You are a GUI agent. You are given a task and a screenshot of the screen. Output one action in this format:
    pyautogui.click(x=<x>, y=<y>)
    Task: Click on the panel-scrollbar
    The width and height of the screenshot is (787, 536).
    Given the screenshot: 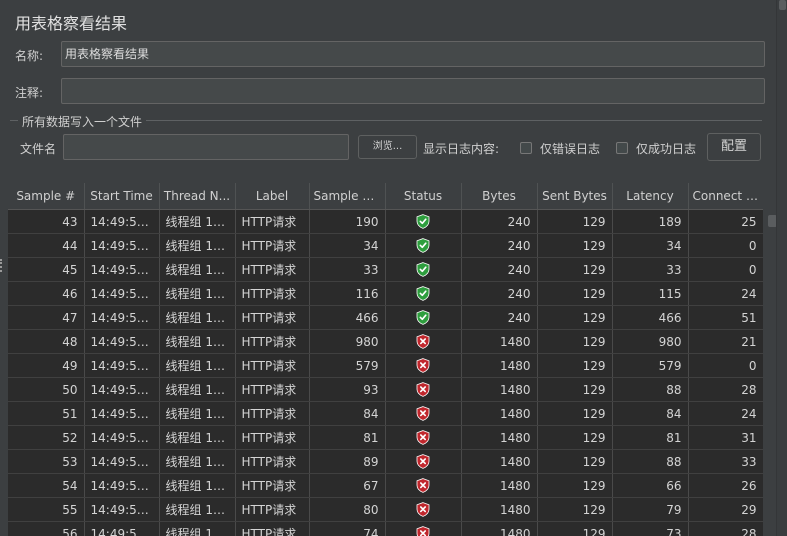 What is the action you would take?
    pyautogui.click(x=781, y=268)
    